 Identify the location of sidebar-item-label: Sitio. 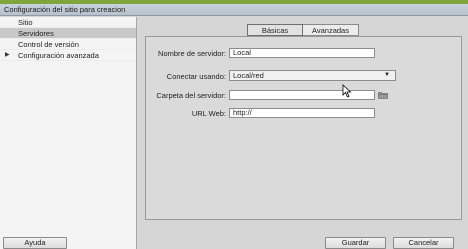
(25, 22).